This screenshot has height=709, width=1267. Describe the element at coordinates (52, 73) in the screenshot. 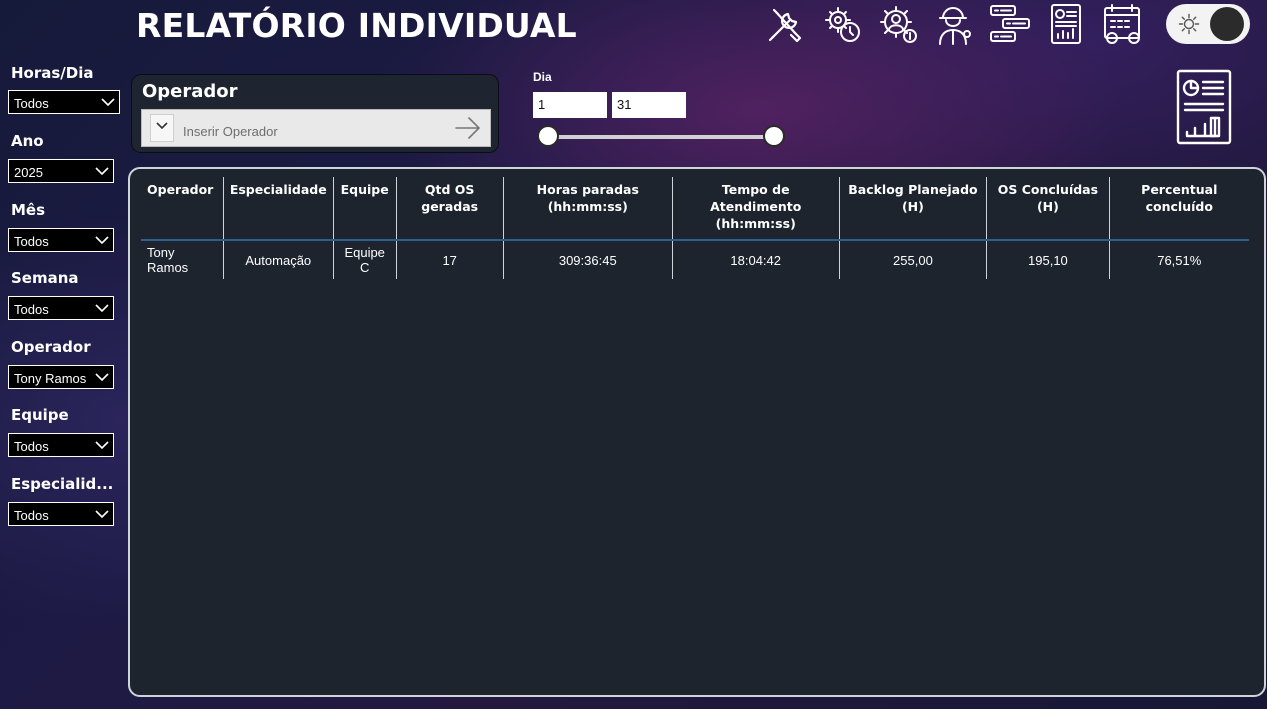

I see `filter-label-horas-dia: Horas/Dia` at that location.